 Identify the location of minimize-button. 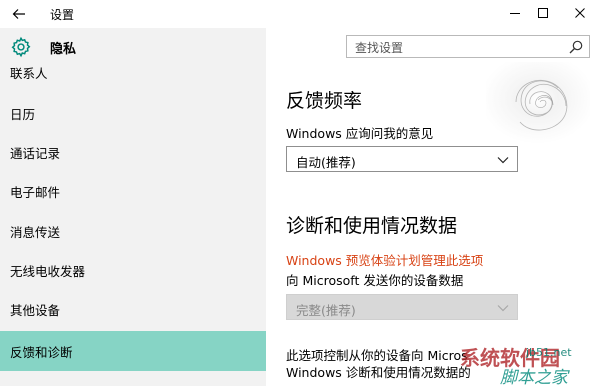
(515, 13).